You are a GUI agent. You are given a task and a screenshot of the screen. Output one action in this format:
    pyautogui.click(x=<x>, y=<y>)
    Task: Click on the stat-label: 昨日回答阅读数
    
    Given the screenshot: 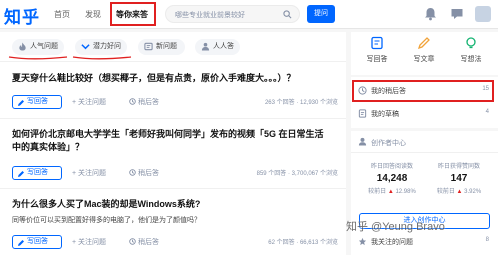 What is the action you would take?
    pyautogui.click(x=391, y=167)
    